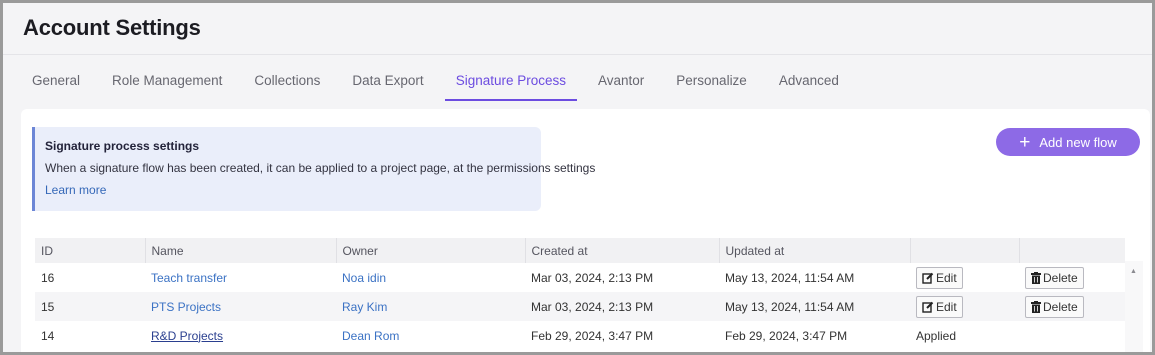 The height and width of the screenshot is (355, 1155). What do you see at coordinates (370, 336) in the screenshot?
I see `owner-link: Dean Rom` at bounding box center [370, 336].